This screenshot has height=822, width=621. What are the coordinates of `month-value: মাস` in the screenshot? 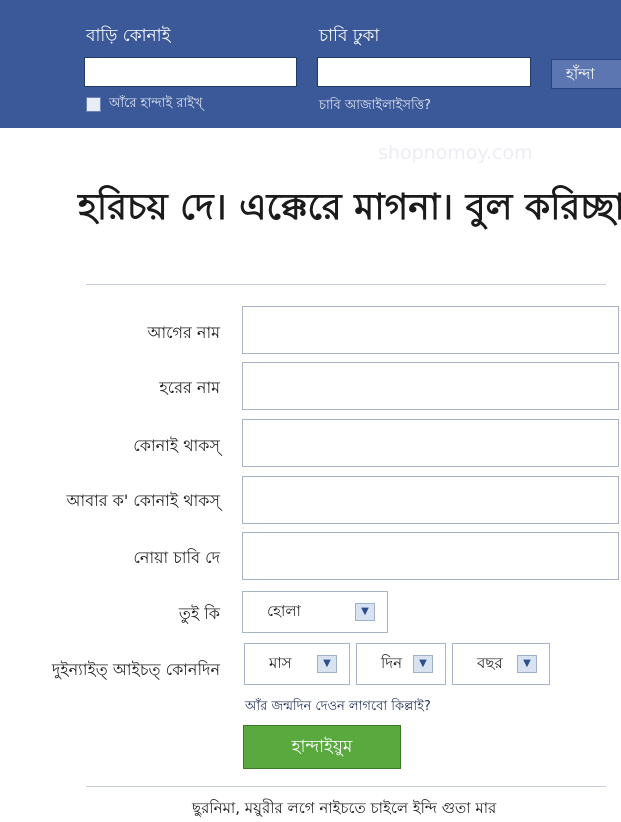 It's located at (280, 662).